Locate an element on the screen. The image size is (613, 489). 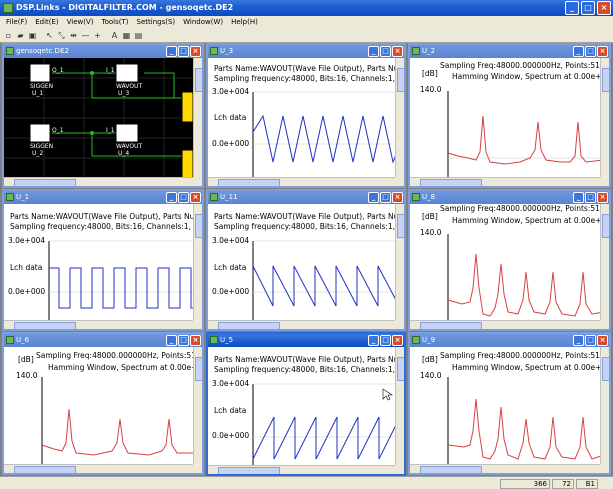
window-icon: ▤ is located at coordinates (138, 35).